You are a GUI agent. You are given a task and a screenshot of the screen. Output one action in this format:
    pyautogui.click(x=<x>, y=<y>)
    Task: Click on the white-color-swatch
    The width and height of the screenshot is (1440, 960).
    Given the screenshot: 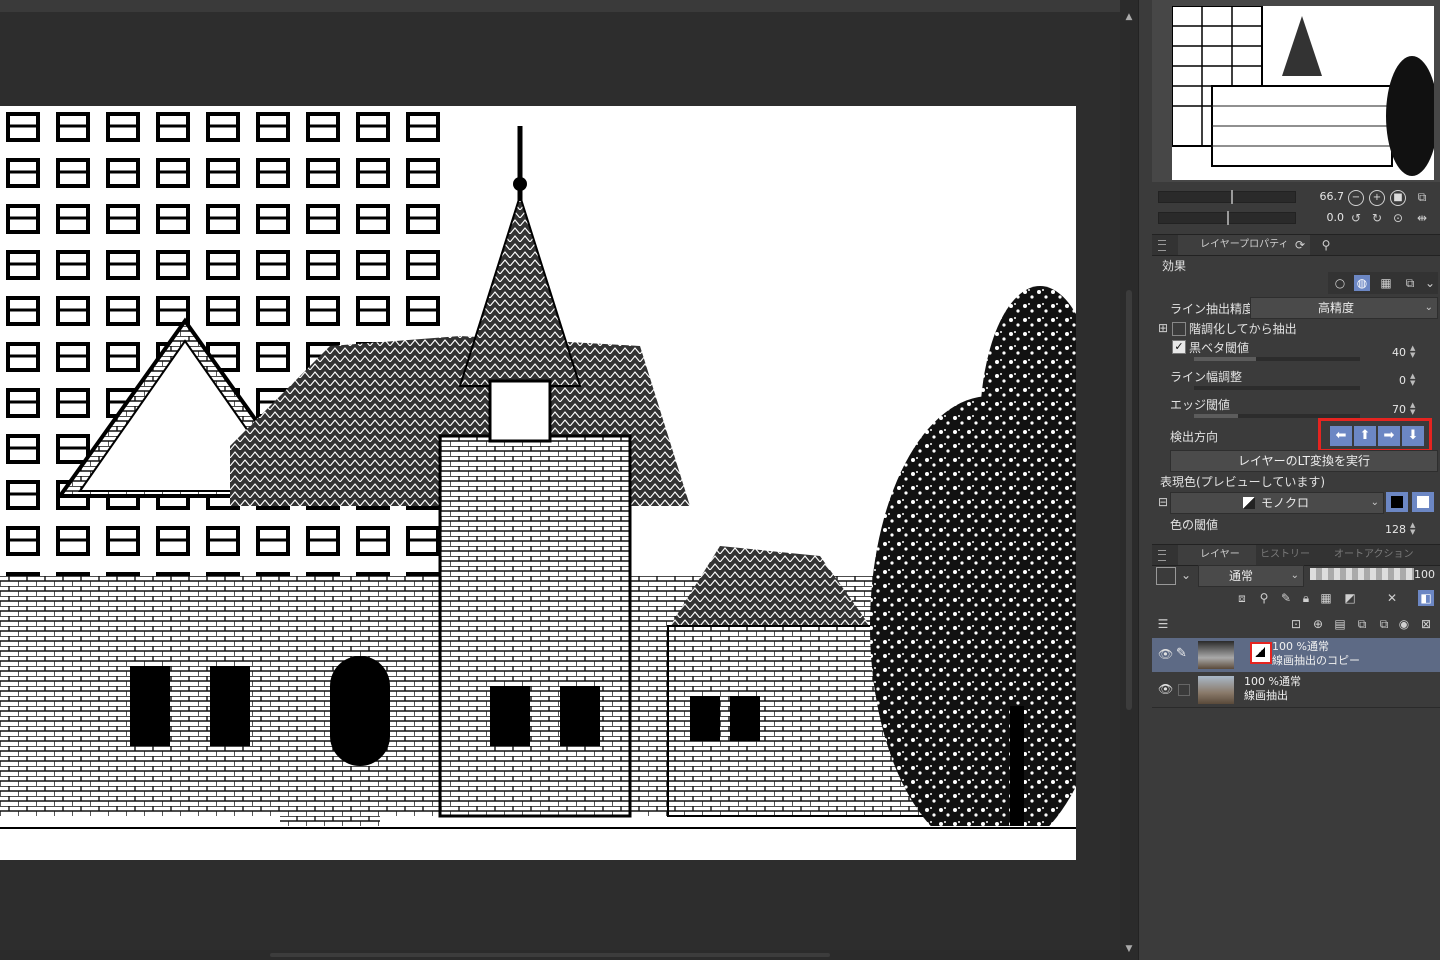 What is the action you would take?
    pyautogui.click(x=1423, y=502)
    